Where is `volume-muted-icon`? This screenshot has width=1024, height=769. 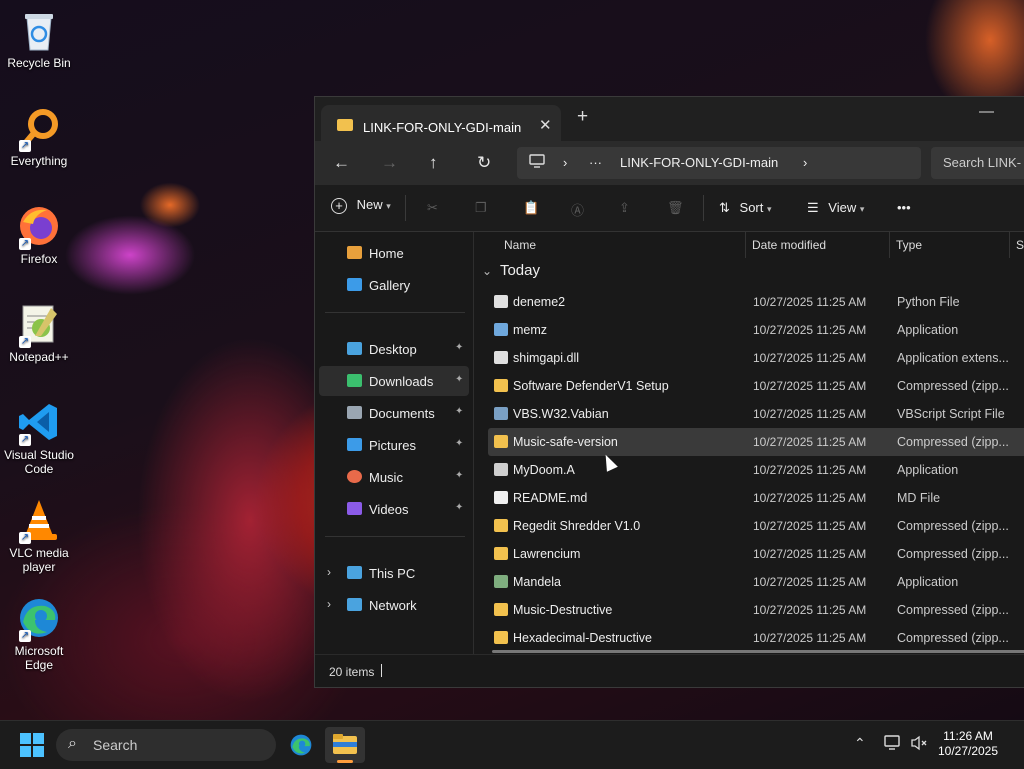 volume-muted-icon is located at coordinates (919, 744).